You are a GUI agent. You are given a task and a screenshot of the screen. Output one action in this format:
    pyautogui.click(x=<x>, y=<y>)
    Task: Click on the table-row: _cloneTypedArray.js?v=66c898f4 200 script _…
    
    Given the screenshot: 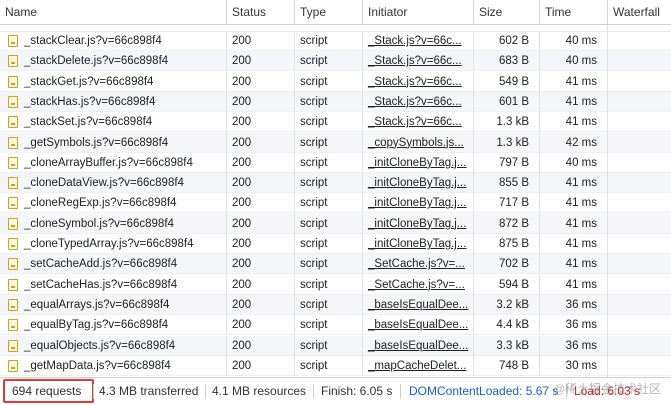 What is the action you would take?
    pyautogui.click(x=335, y=244)
    